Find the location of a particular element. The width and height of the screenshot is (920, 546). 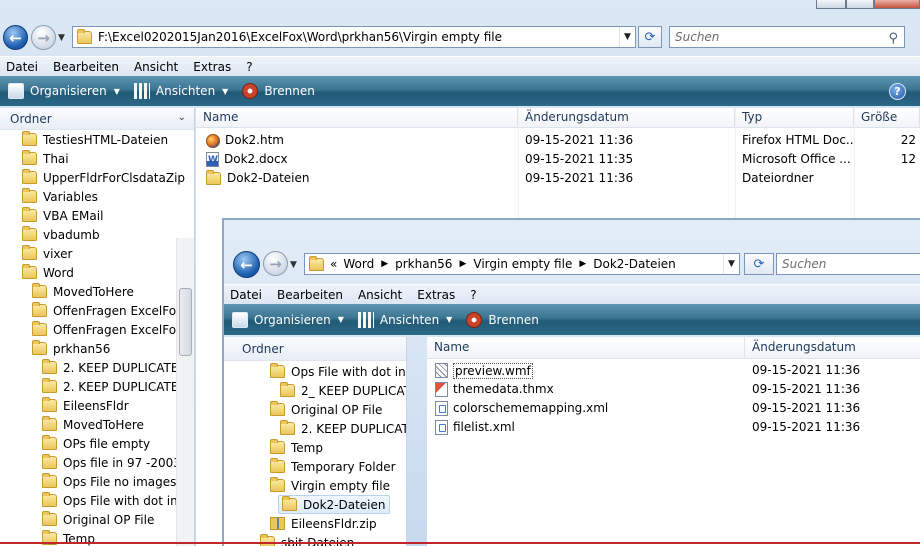

tree-item: VBA EMail is located at coordinates (97, 215).